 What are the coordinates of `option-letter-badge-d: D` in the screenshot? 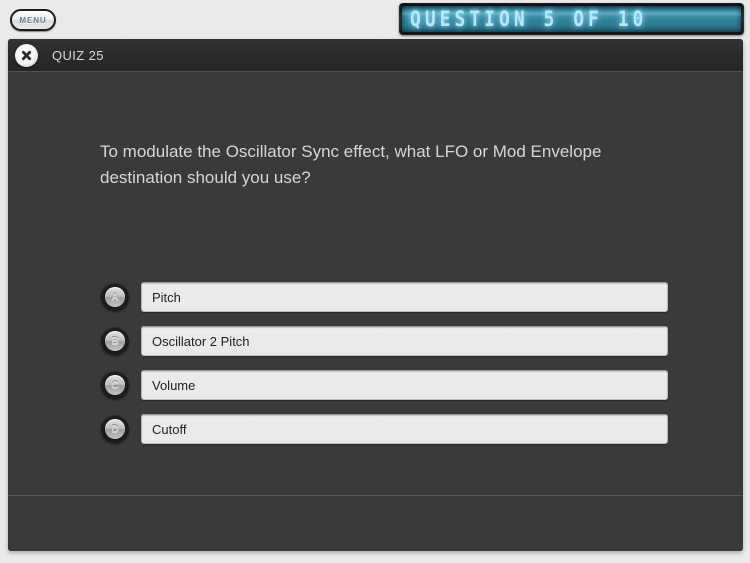 It's located at (115, 429).